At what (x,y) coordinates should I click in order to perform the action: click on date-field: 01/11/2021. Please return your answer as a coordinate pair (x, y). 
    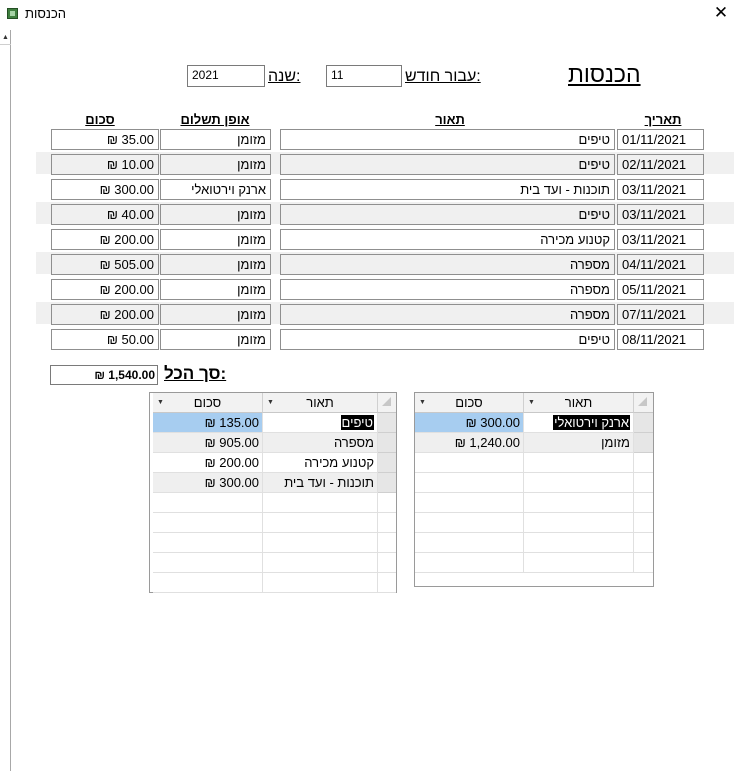
    Looking at the image, I should click on (660, 139).